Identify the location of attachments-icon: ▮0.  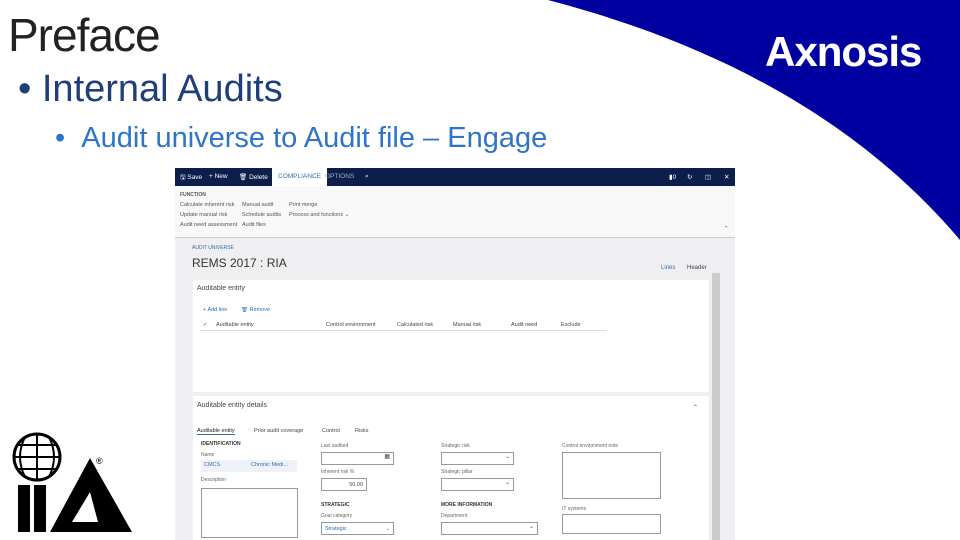
(672, 177).